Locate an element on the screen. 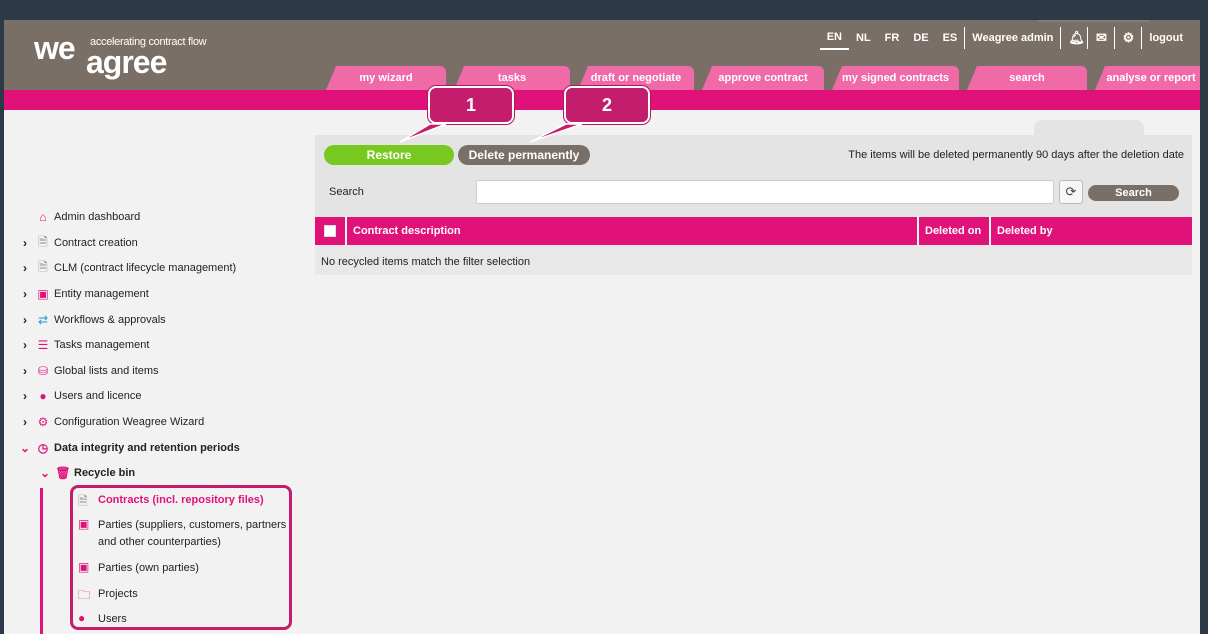 Image resolution: width=1208 pixels, height=634 pixels. recycle-item-own-parties: ▣ Parties (own parties) is located at coordinates (138, 568).